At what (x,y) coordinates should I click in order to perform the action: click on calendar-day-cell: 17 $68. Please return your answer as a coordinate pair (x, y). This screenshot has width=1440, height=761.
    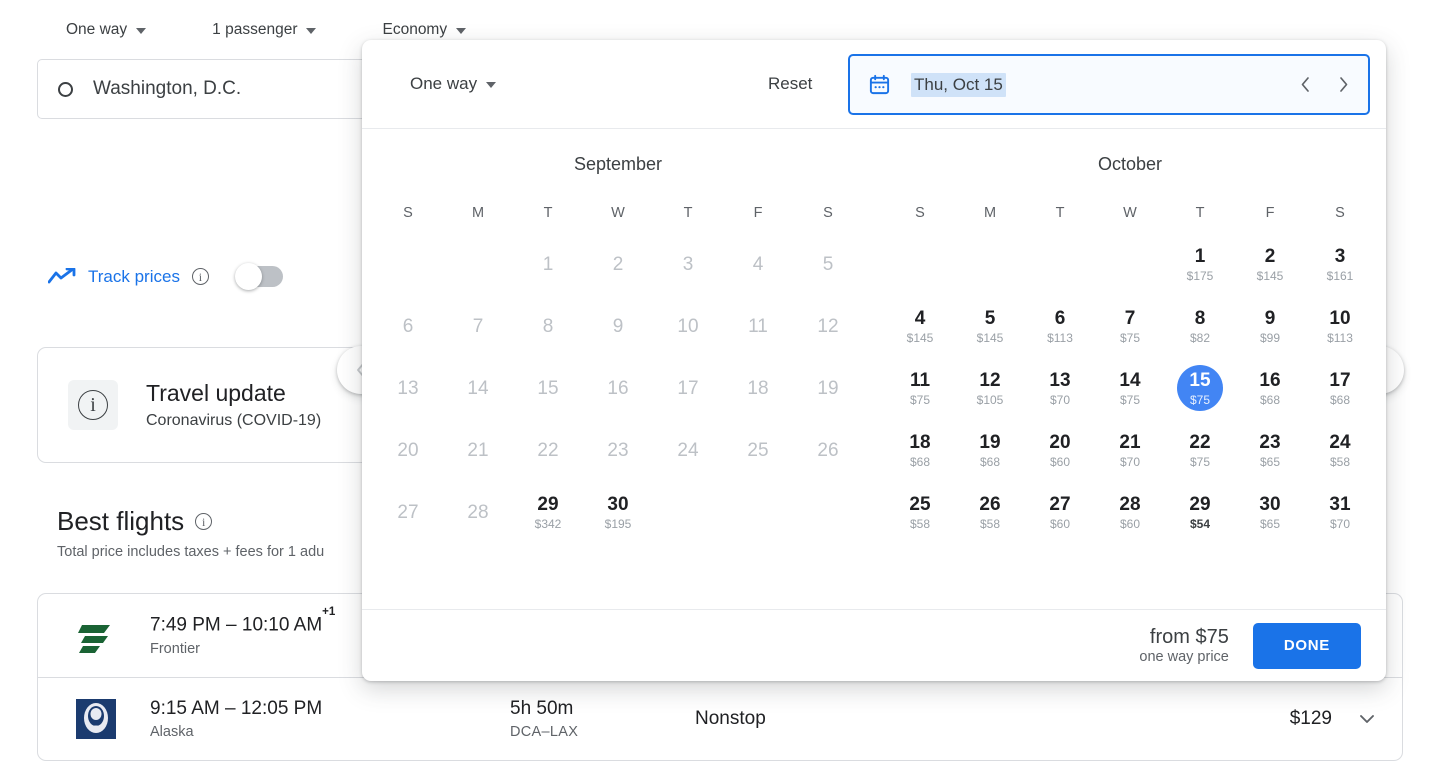
    Looking at the image, I should click on (1340, 396).